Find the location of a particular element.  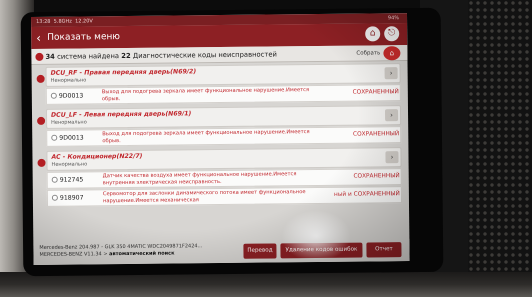

vehicle-prefix: MERCEDES-BENZ V11.34 > is located at coordinates (73, 254).